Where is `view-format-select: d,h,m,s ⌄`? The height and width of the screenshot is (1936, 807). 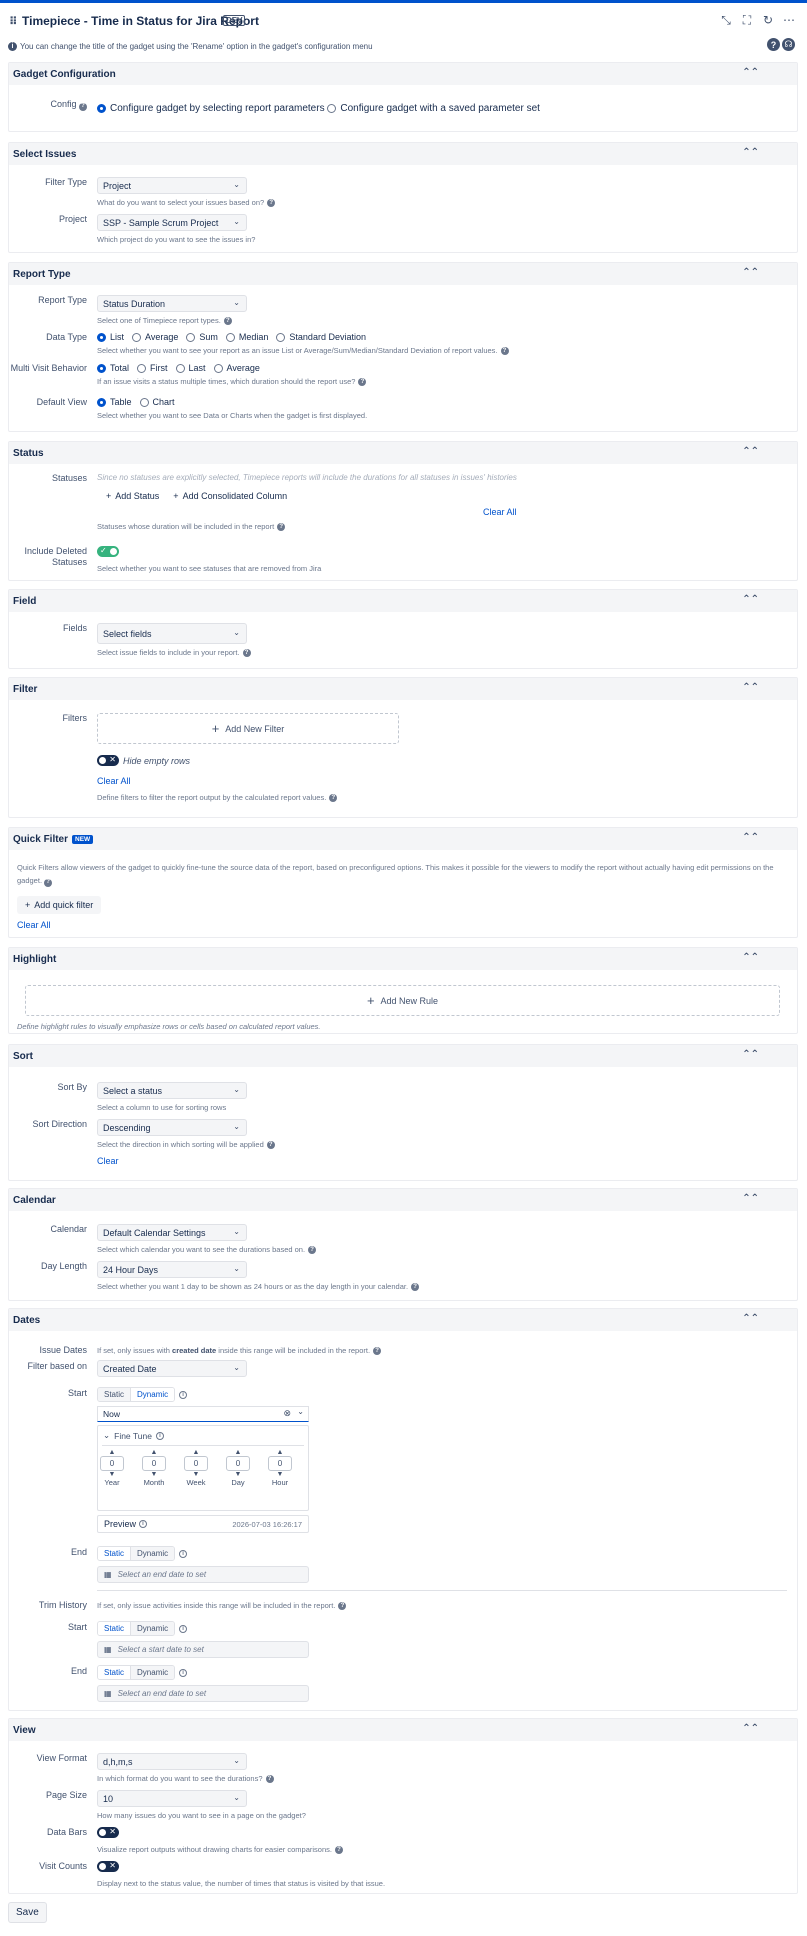
view-format-select: d,h,m,s ⌄ is located at coordinates (172, 1761).